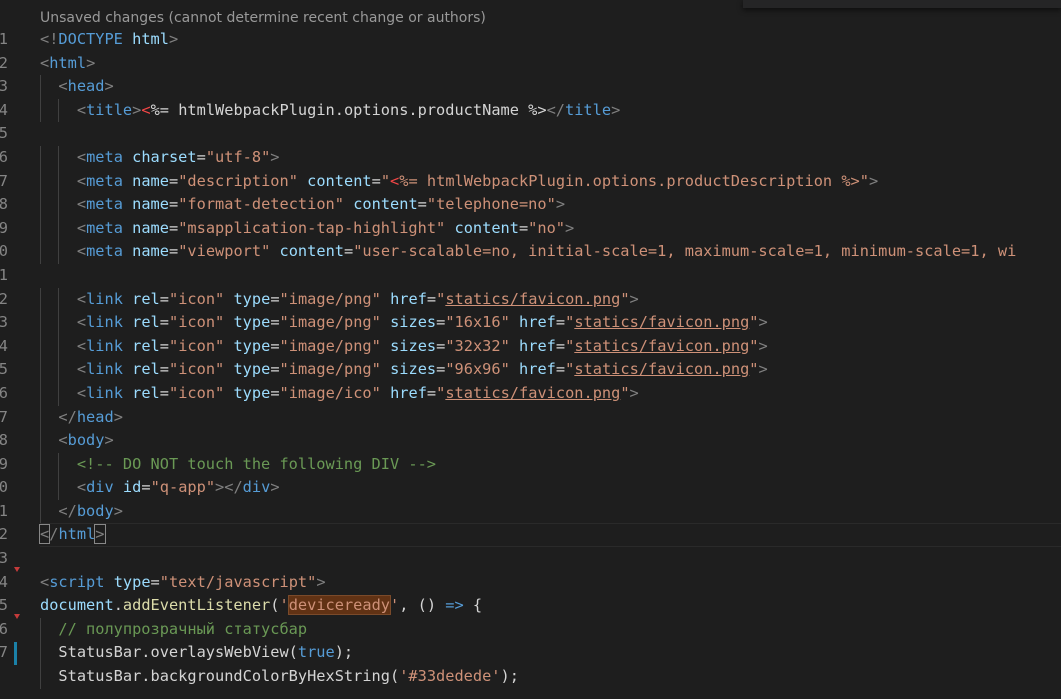 This screenshot has height=699, width=1061. Describe the element at coordinates (530, 441) in the screenshot. I see `code-line: 18 <body>` at that location.